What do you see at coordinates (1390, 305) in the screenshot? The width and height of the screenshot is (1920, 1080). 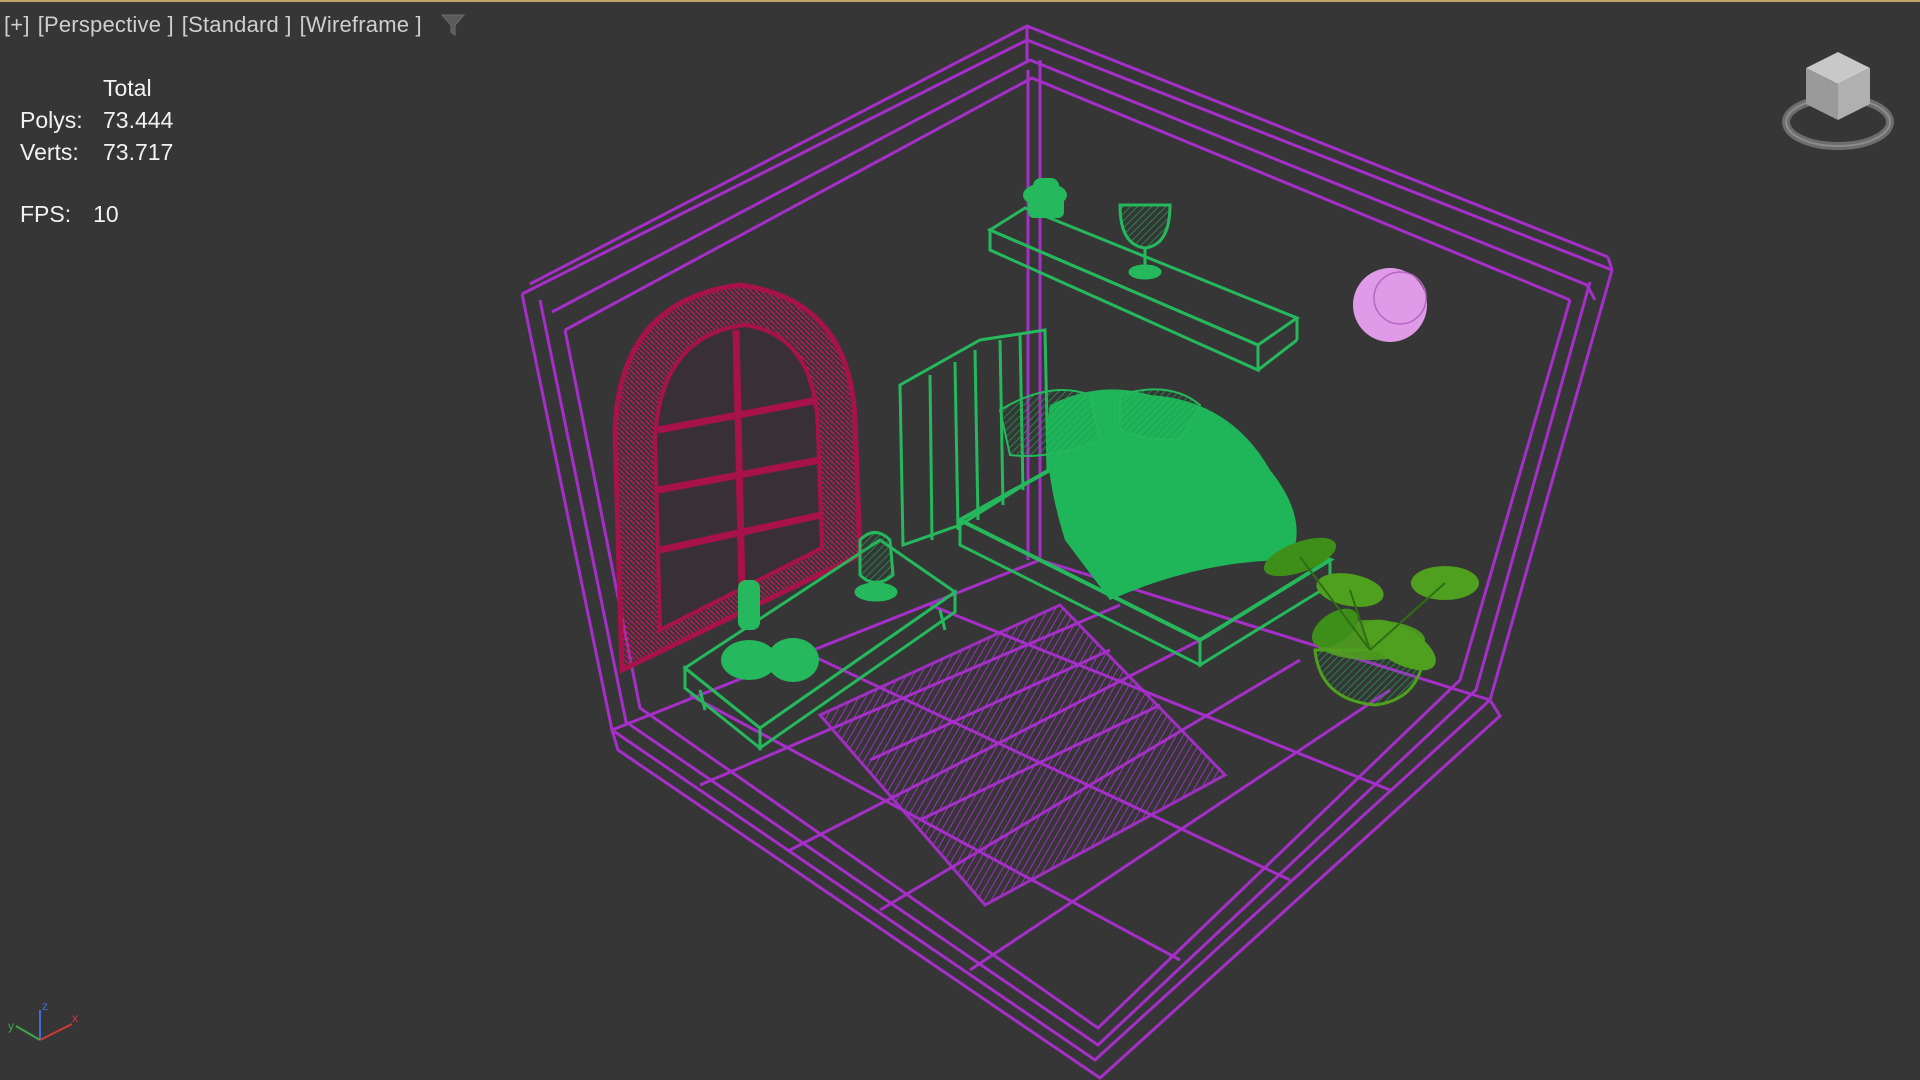 I see `wall-light` at bounding box center [1390, 305].